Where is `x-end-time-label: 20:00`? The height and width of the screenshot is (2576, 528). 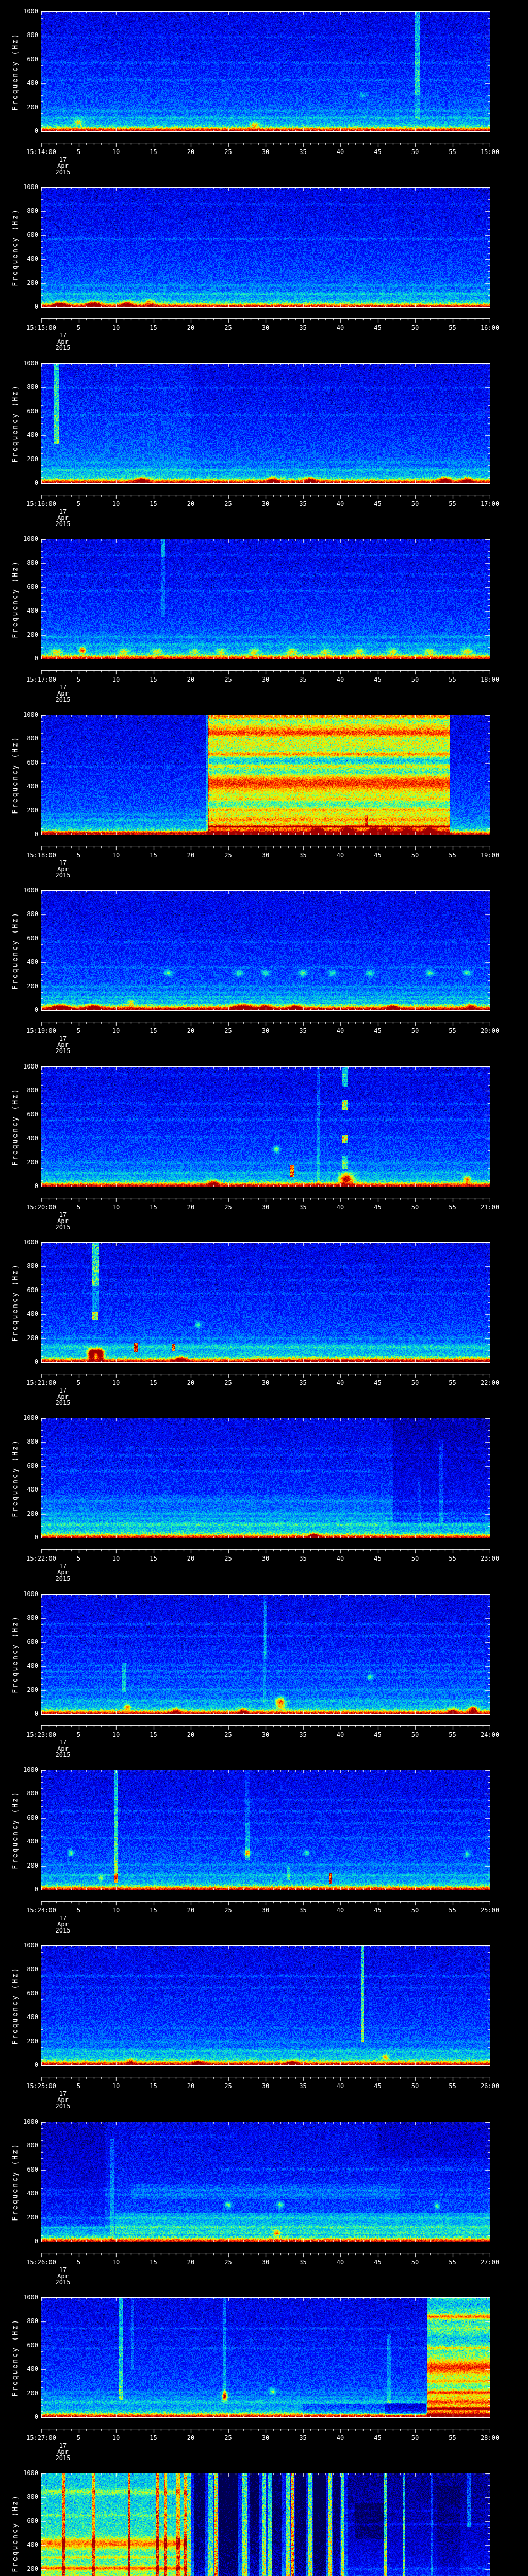 x-end-time-label: 20:00 is located at coordinates (490, 1031).